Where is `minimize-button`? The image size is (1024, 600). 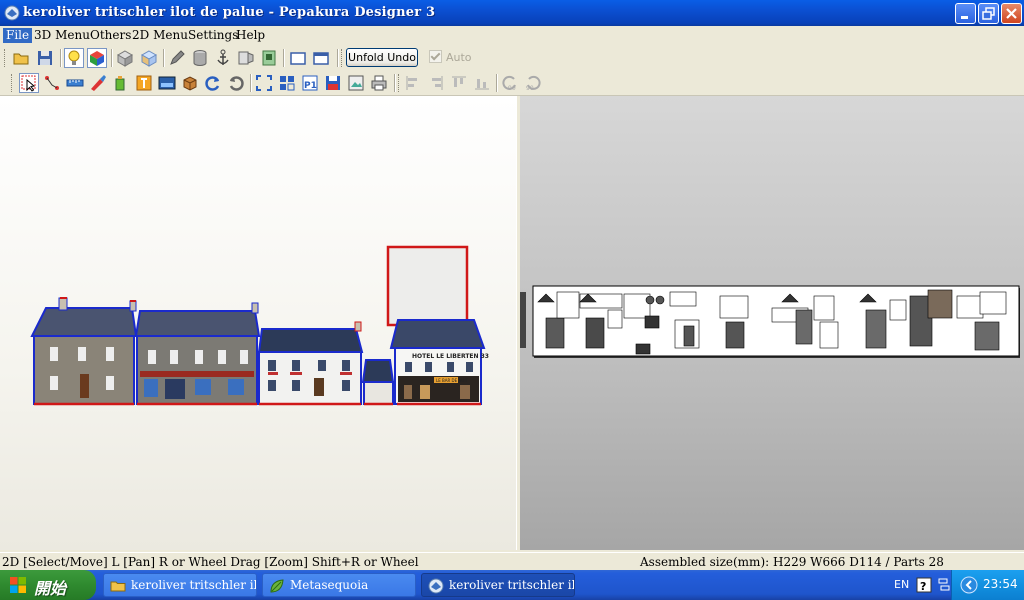
minimize-button is located at coordinates (965, 13).